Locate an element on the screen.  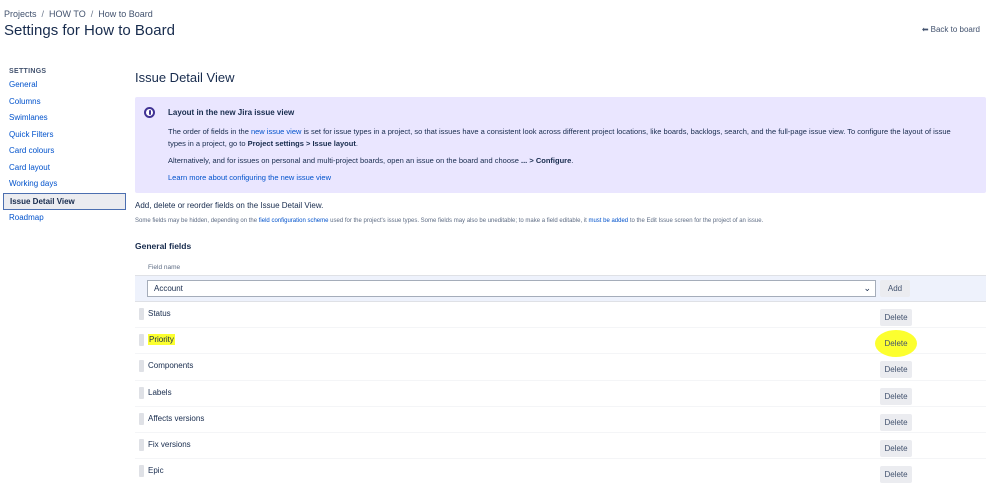
column-header-field-name: Field name is located at coordinates (164, 267).